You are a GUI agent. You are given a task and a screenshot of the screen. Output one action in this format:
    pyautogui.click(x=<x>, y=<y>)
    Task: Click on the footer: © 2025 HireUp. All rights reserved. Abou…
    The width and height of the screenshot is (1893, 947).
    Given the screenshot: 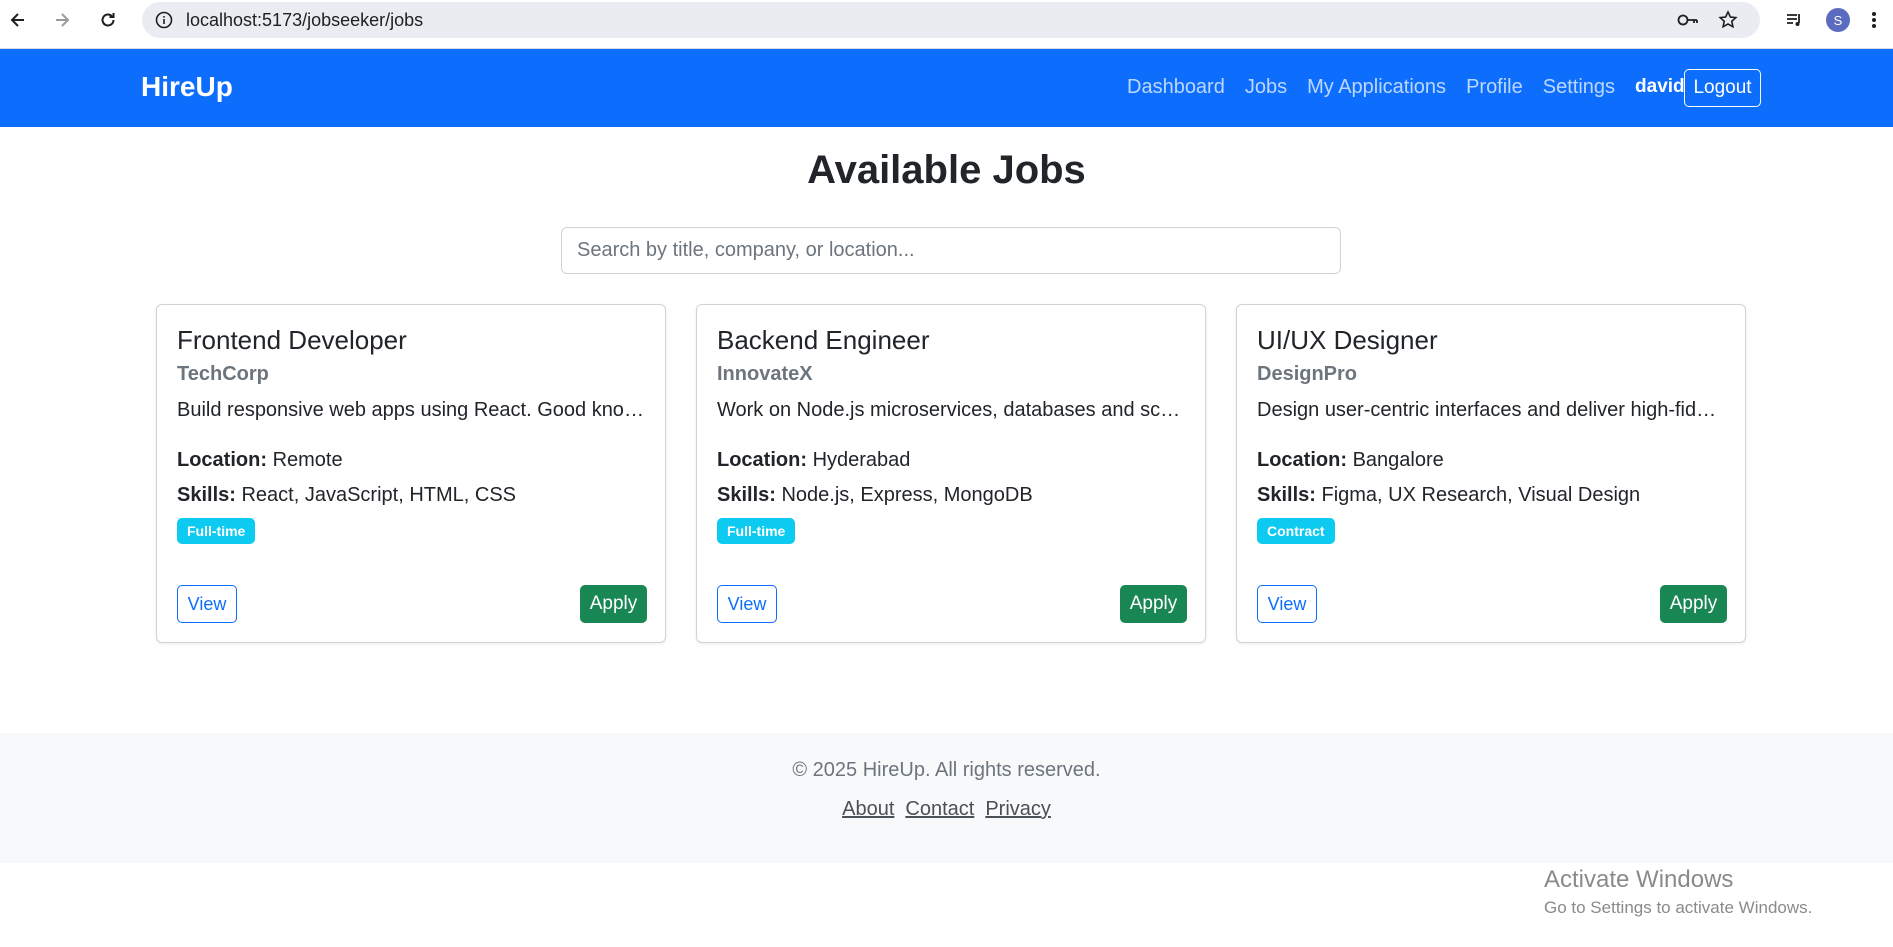 What is the action you would take?
    pyautogui.click(x=946, y=798)
    